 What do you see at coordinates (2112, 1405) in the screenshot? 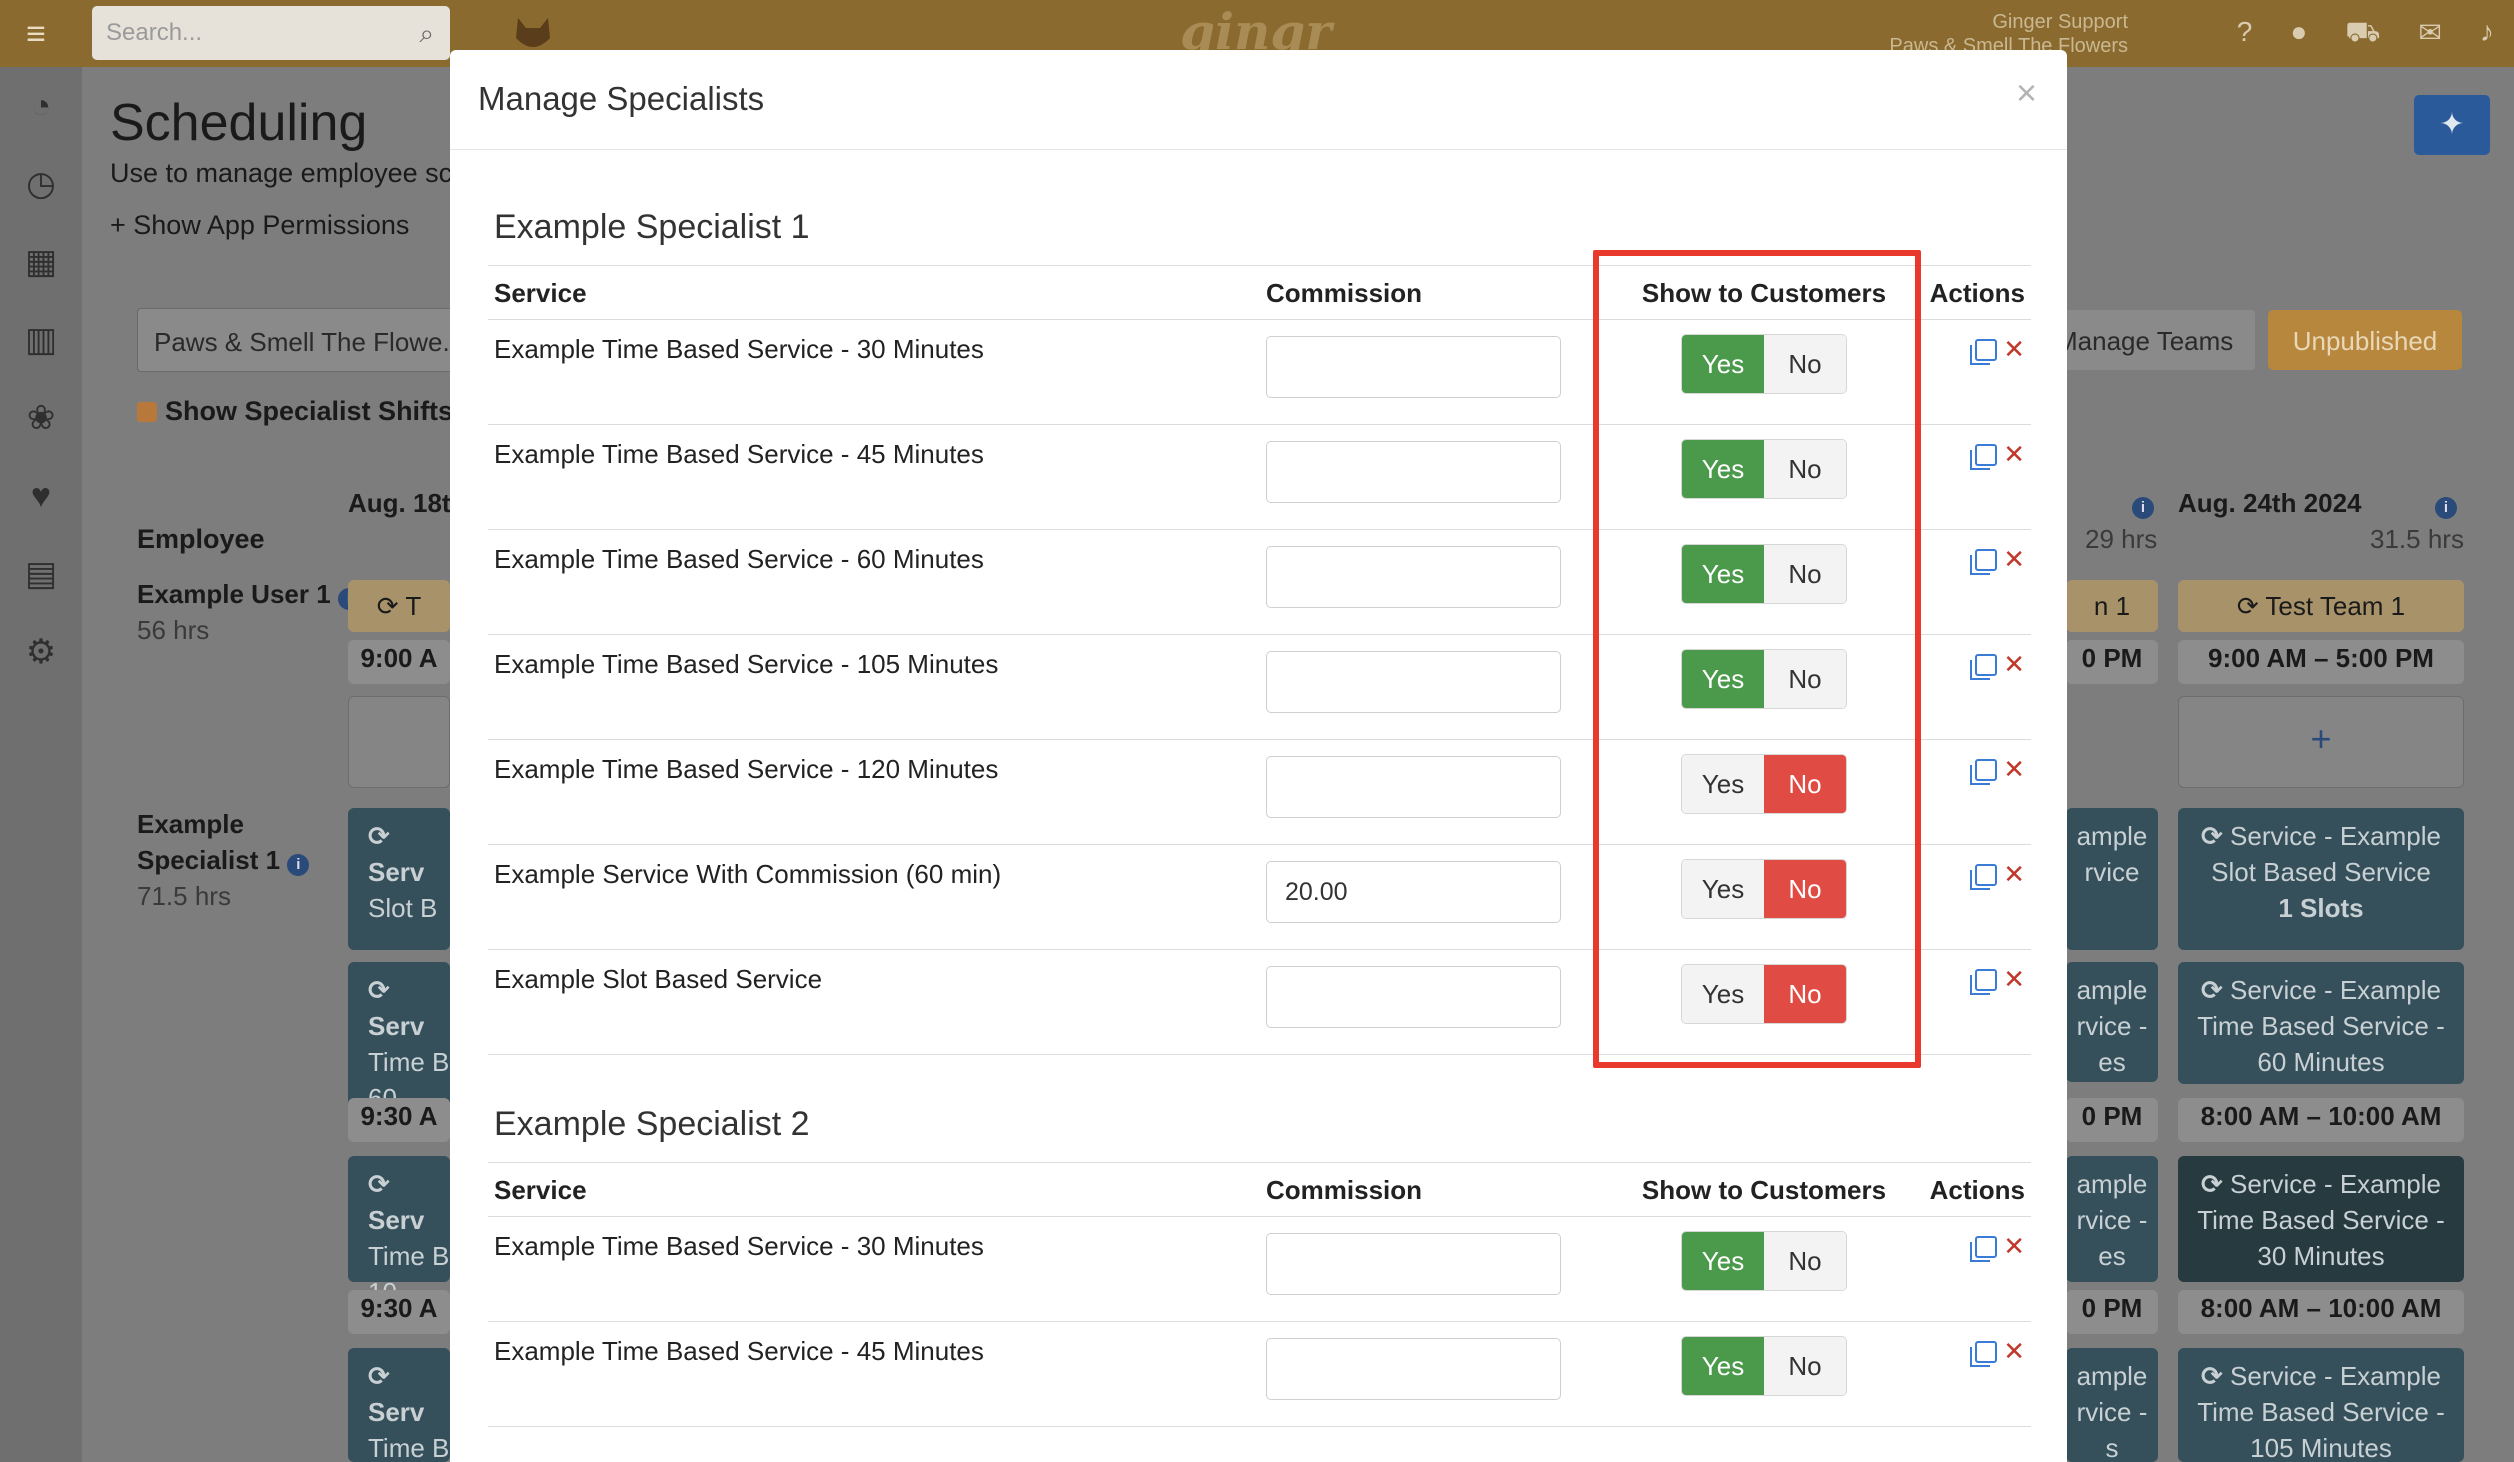
I see `service-card: ample rvice -s` at bounding box center [2112, 1405].